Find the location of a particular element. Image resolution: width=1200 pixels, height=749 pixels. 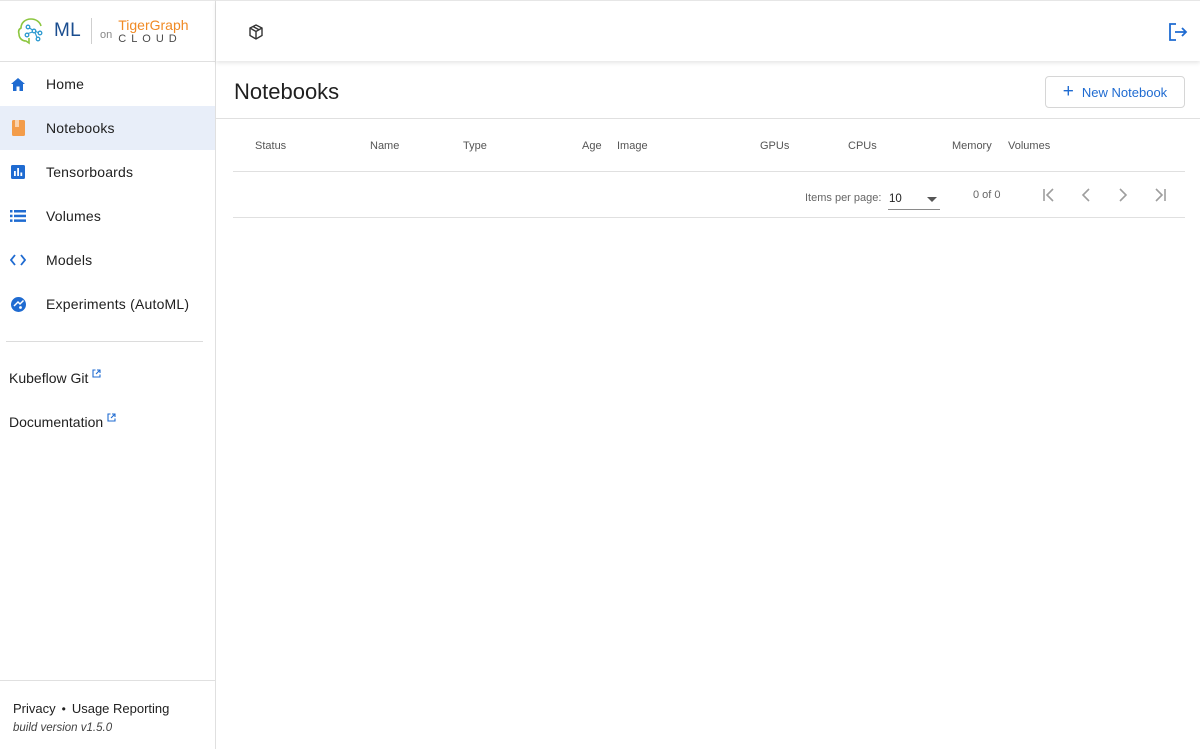

previous-page-button is located at coordinates (1086, 195).